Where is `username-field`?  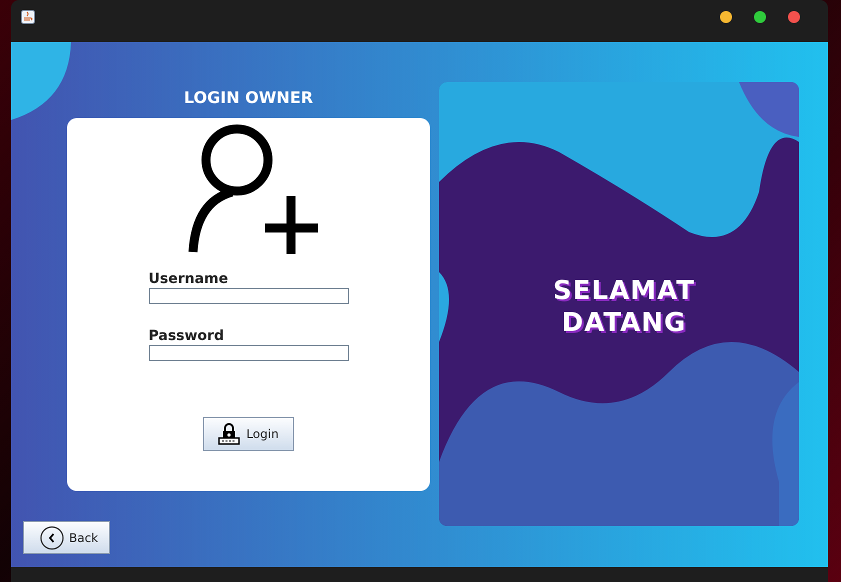 username-field is located at coordinates (248, 296).